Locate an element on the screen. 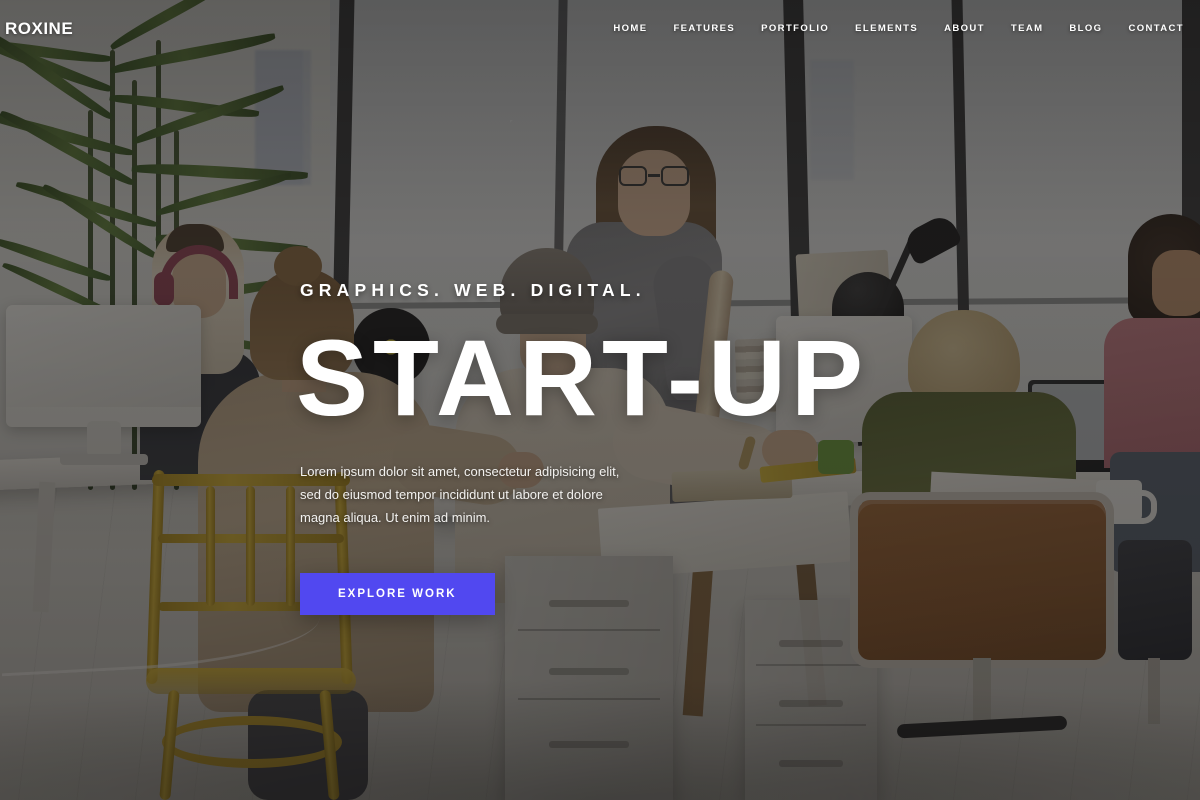  nav-item-features: FEATURES is located at coordinates (704, 28).